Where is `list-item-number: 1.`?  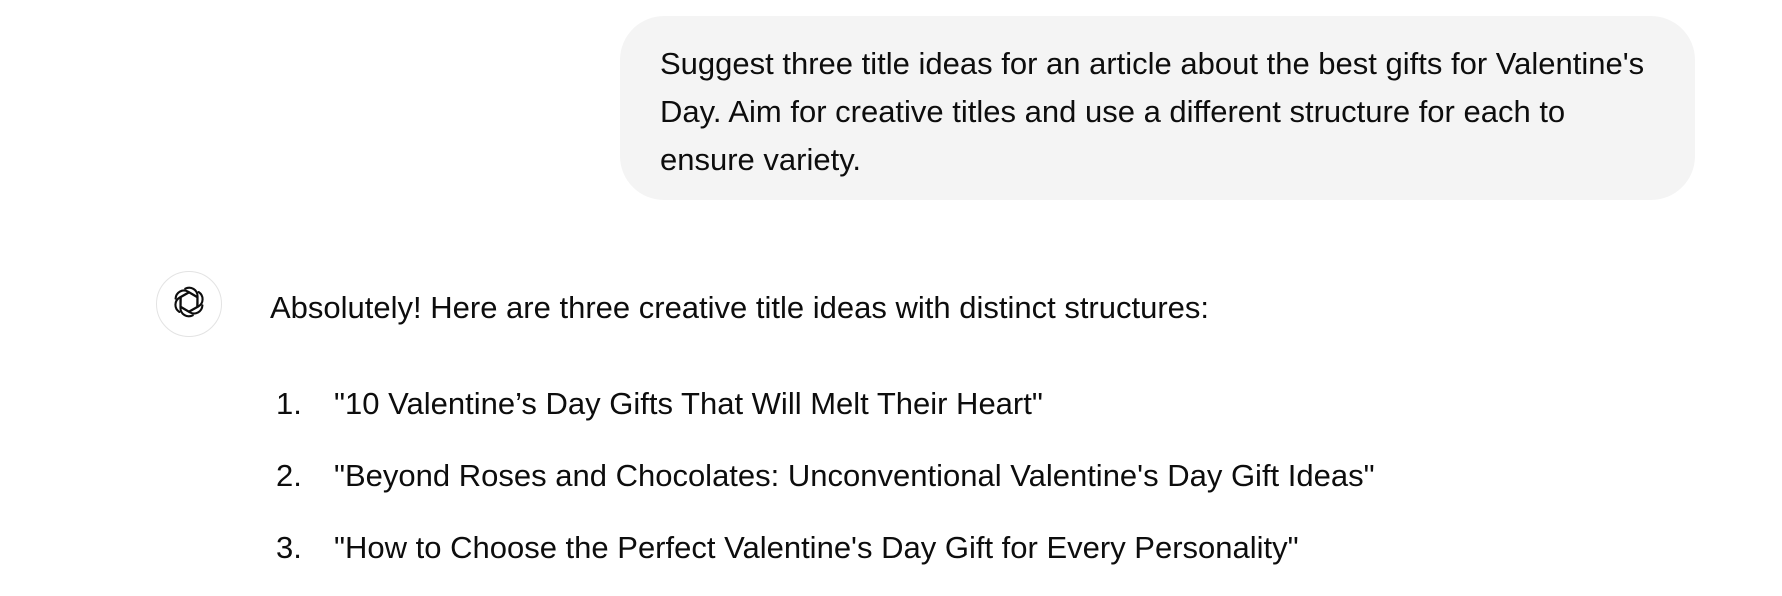
list-item-number: 1. is located at coordinates (289, 403).